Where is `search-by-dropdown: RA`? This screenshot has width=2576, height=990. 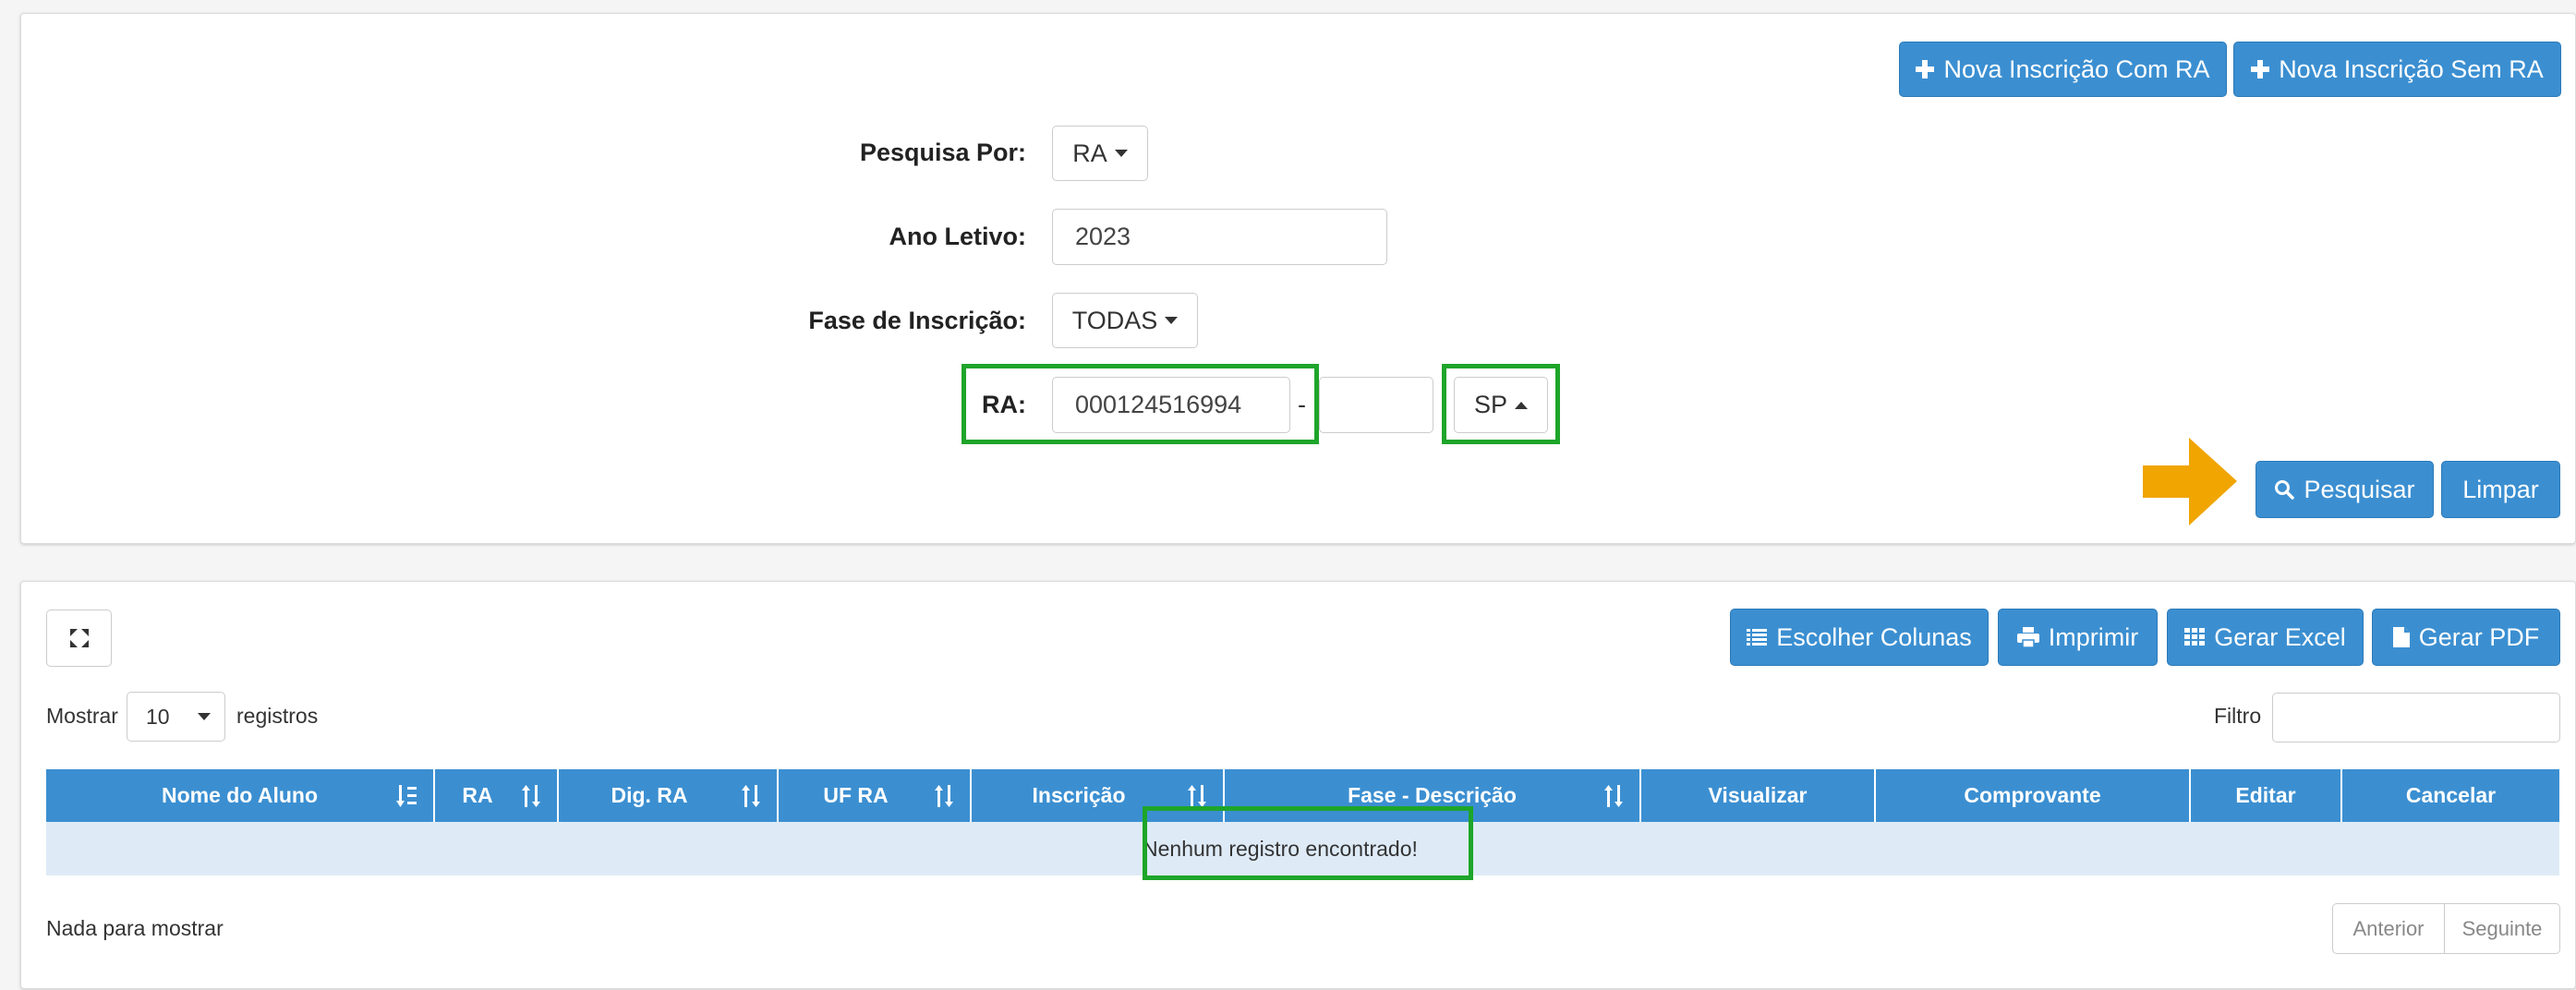 search-by-dropdown: RA is located at coordinates (1100, 154).